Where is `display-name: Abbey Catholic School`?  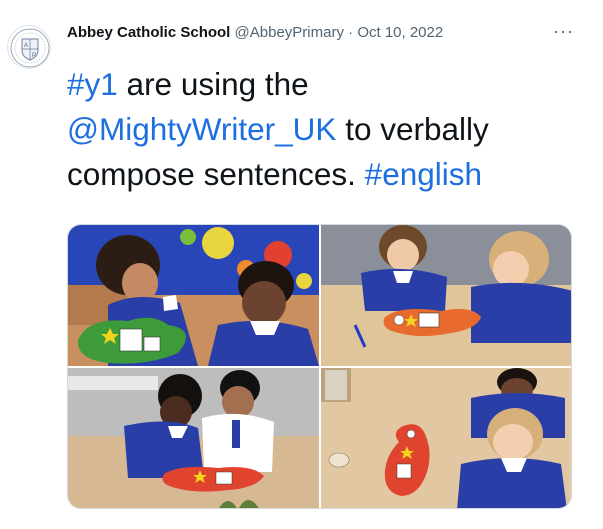
display-name: Abbey Catholic School is located at coordinates (148, 32).